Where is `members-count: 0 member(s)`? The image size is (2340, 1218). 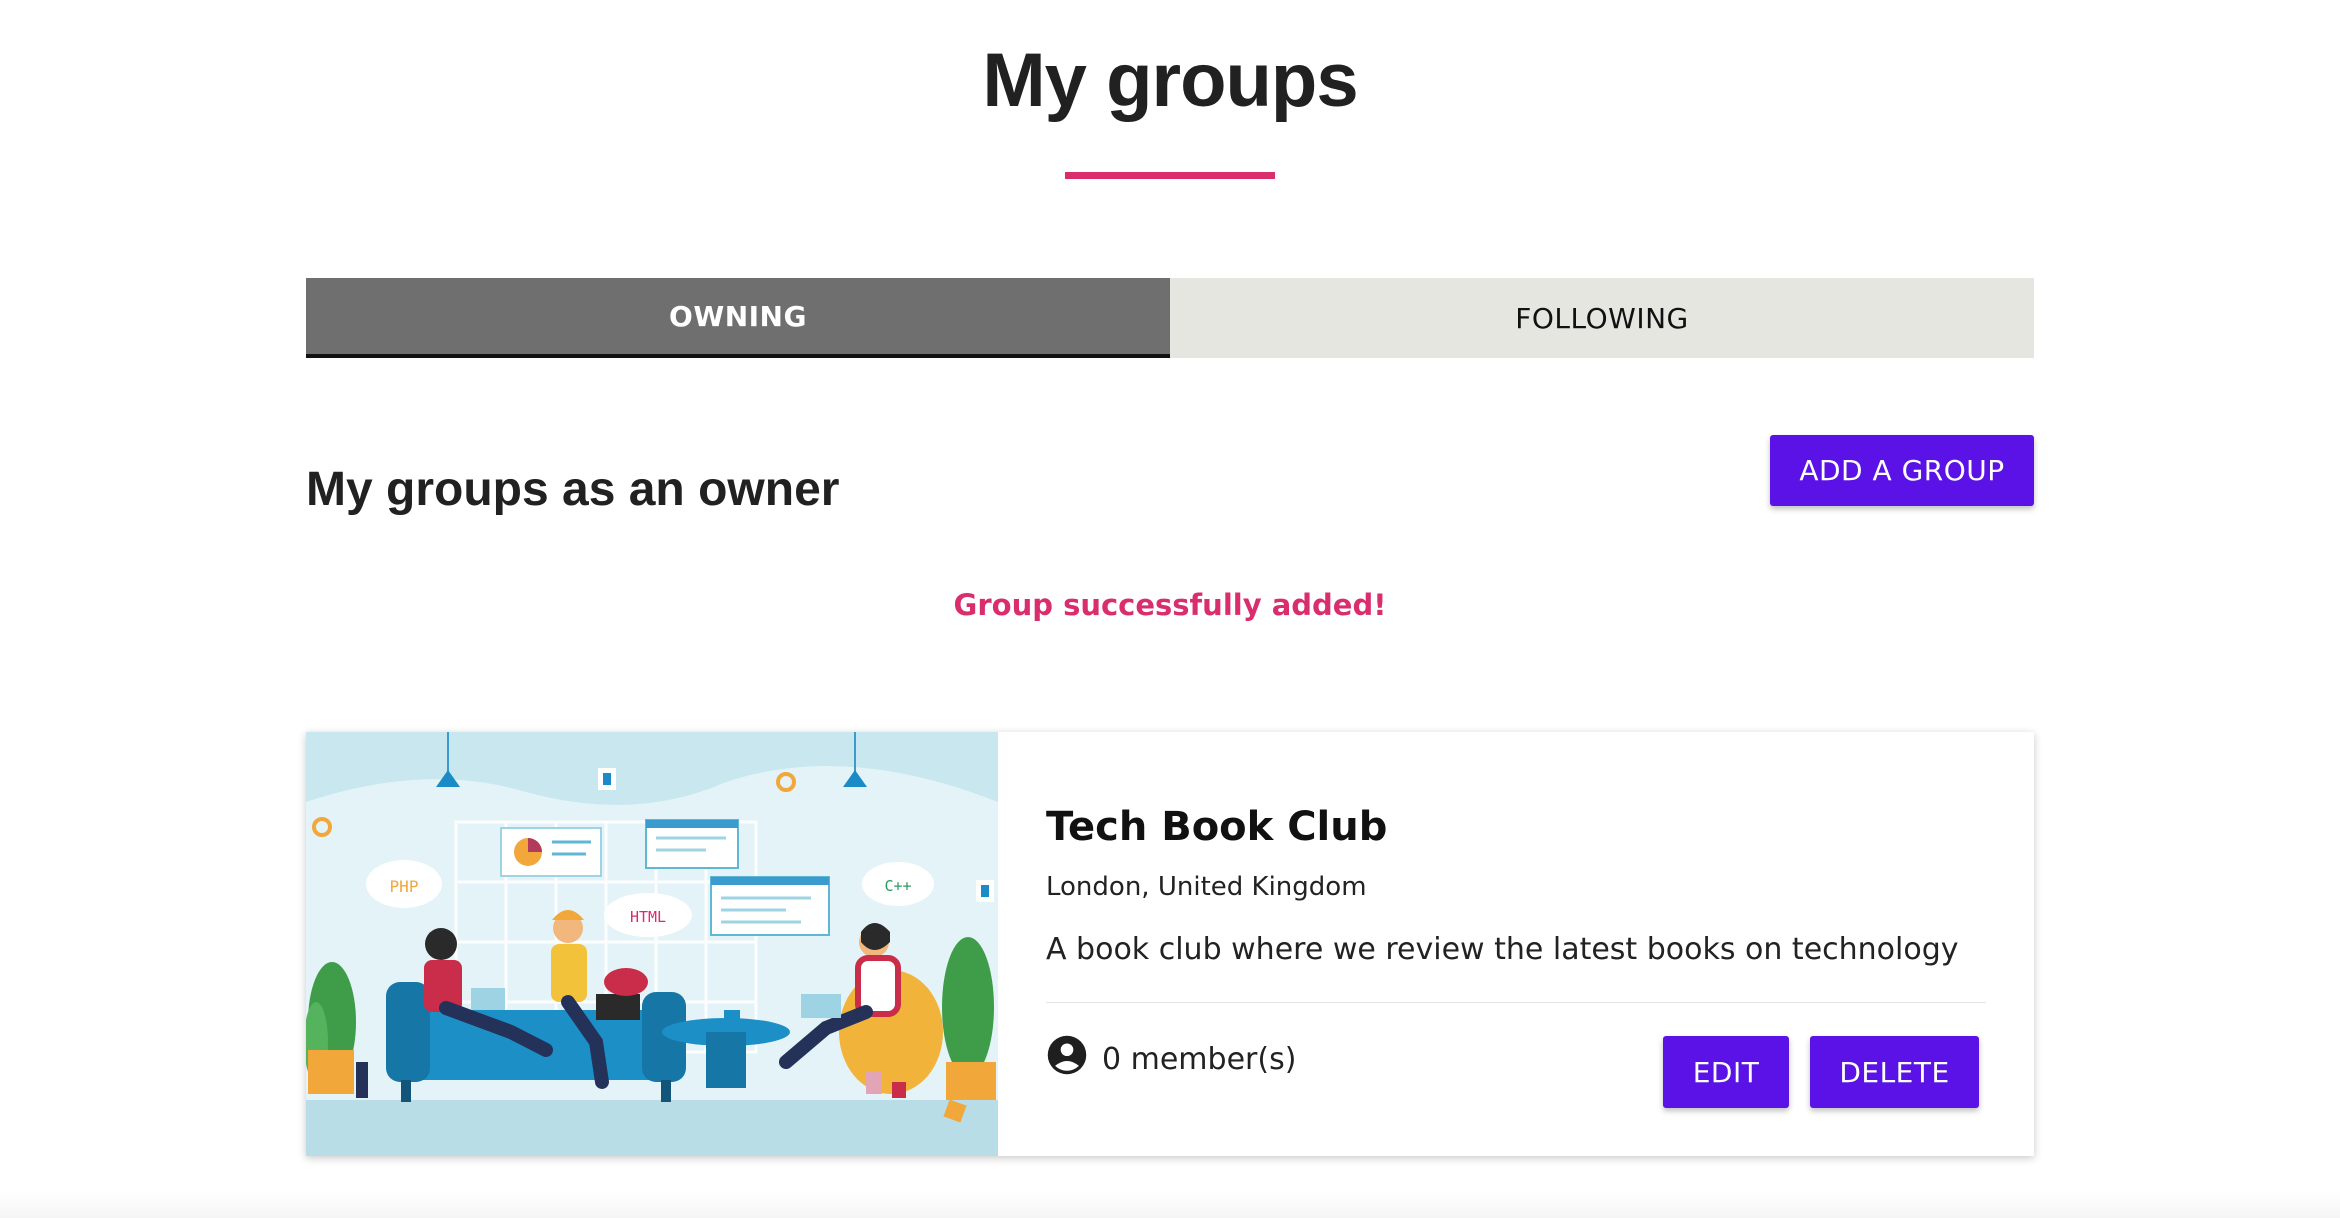 members-count: 0 member(s) is located at coordinates (1171, 1059).